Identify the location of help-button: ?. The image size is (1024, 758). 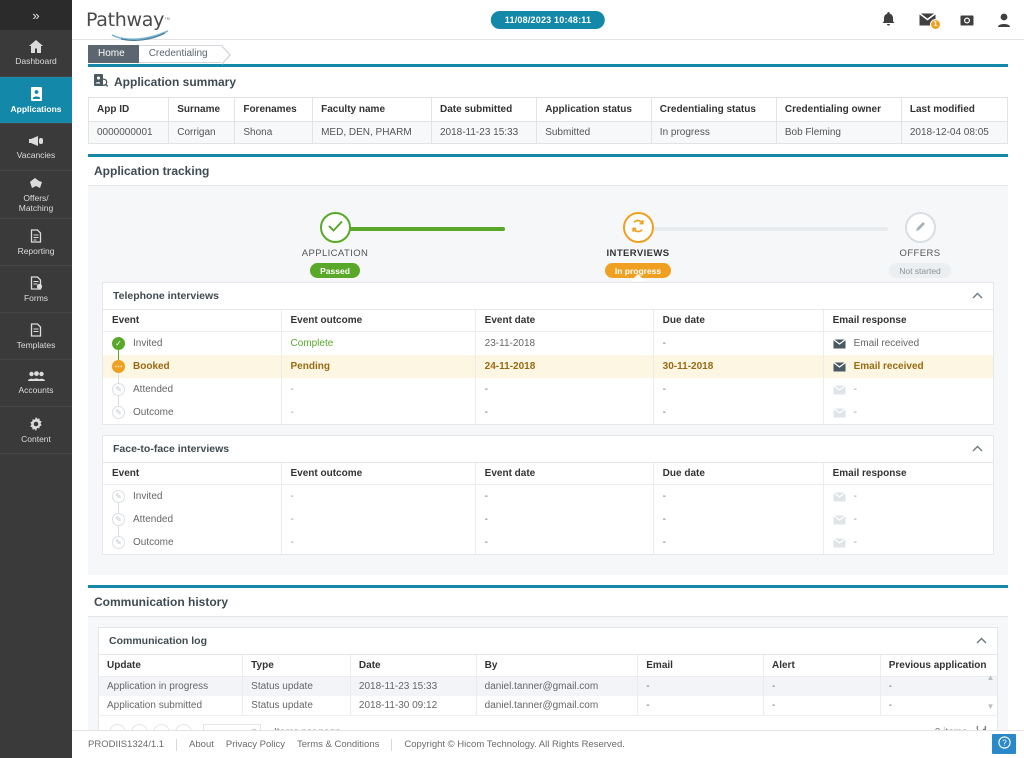
(1004, 744).